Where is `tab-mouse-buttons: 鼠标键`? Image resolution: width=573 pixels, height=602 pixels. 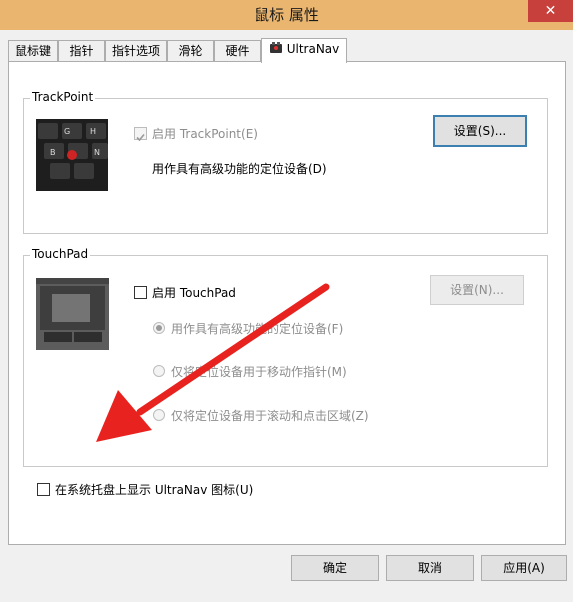
tab-mouse-buttons: 鼠标键 is located at coordinates (33, 50).